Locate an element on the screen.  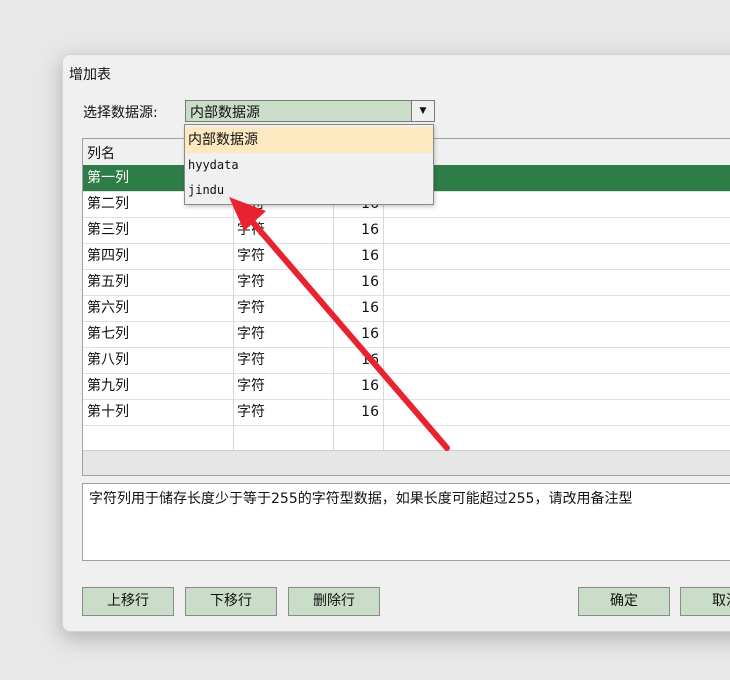
annotation-arrow is located at coordinates (339, 324).